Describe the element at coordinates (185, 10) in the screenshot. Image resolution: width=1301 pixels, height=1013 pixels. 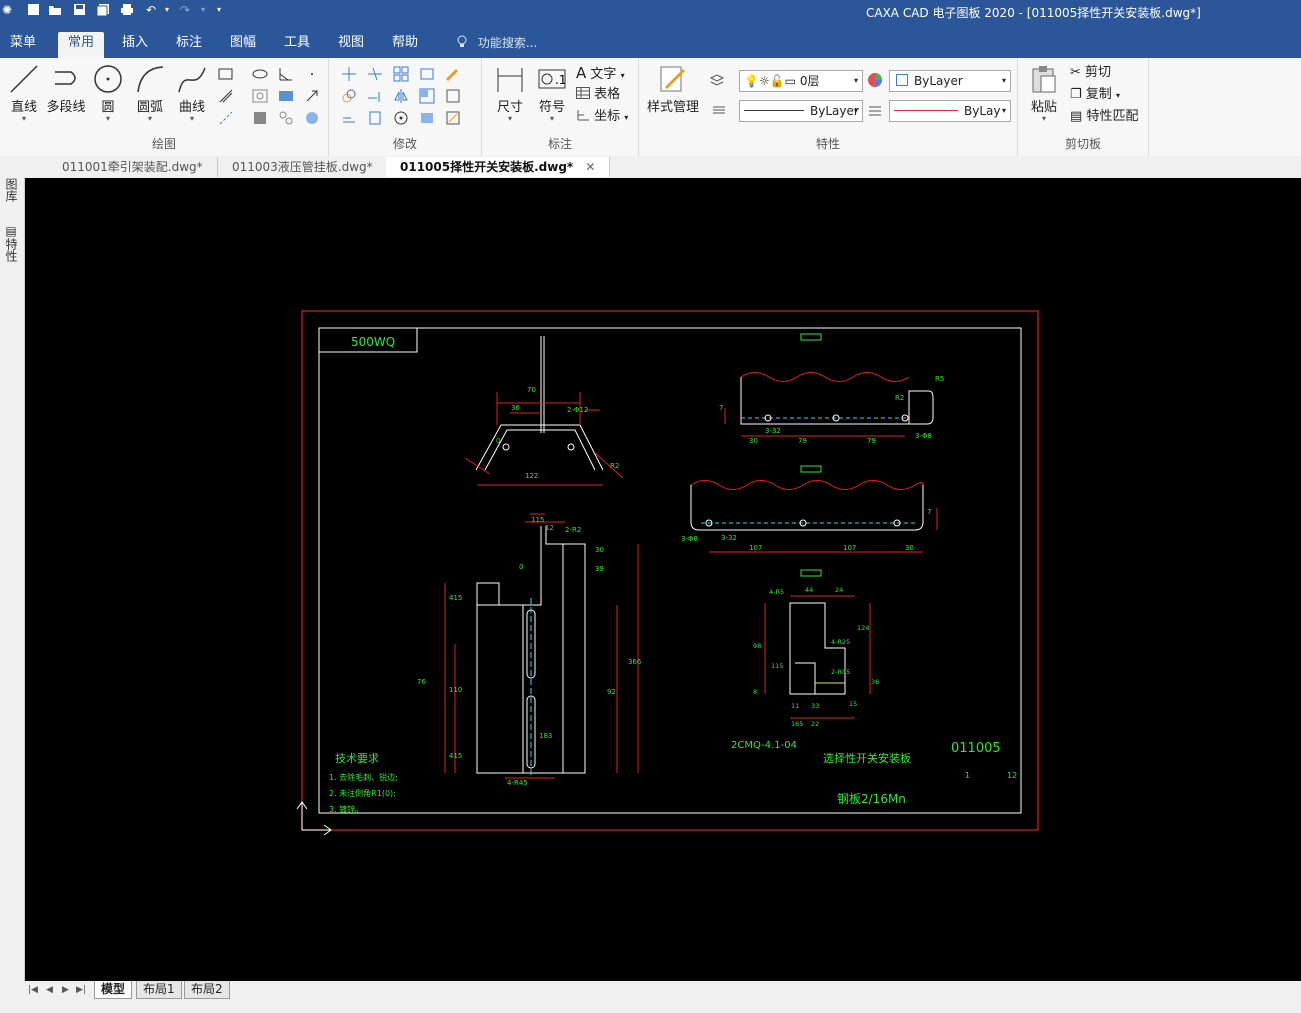
I see `redo-icon: ↷` at that location.